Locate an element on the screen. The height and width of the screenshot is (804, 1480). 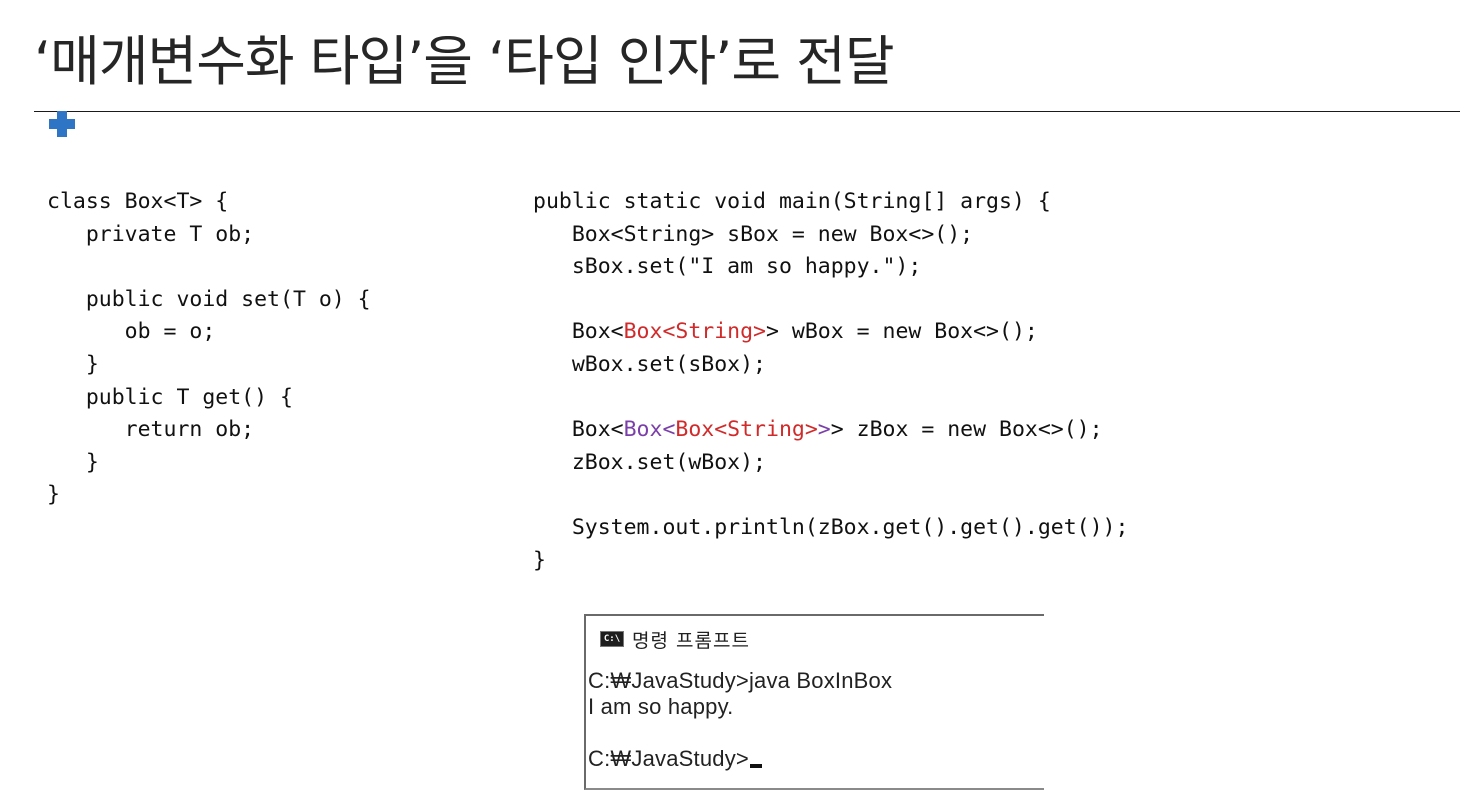
code-token: ob = o; is located at coordinates (131, 332).